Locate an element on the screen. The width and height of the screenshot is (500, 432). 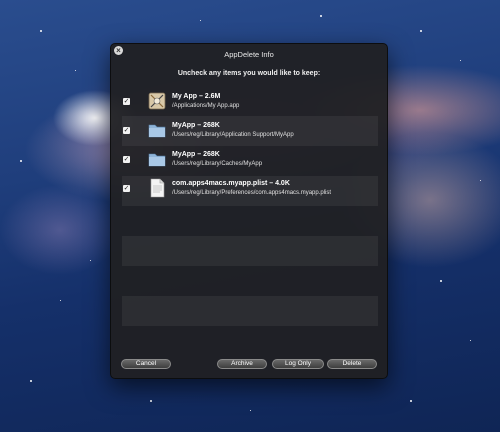
window-titlebar: × AppDelete Info is located at coordinates (249, 51).